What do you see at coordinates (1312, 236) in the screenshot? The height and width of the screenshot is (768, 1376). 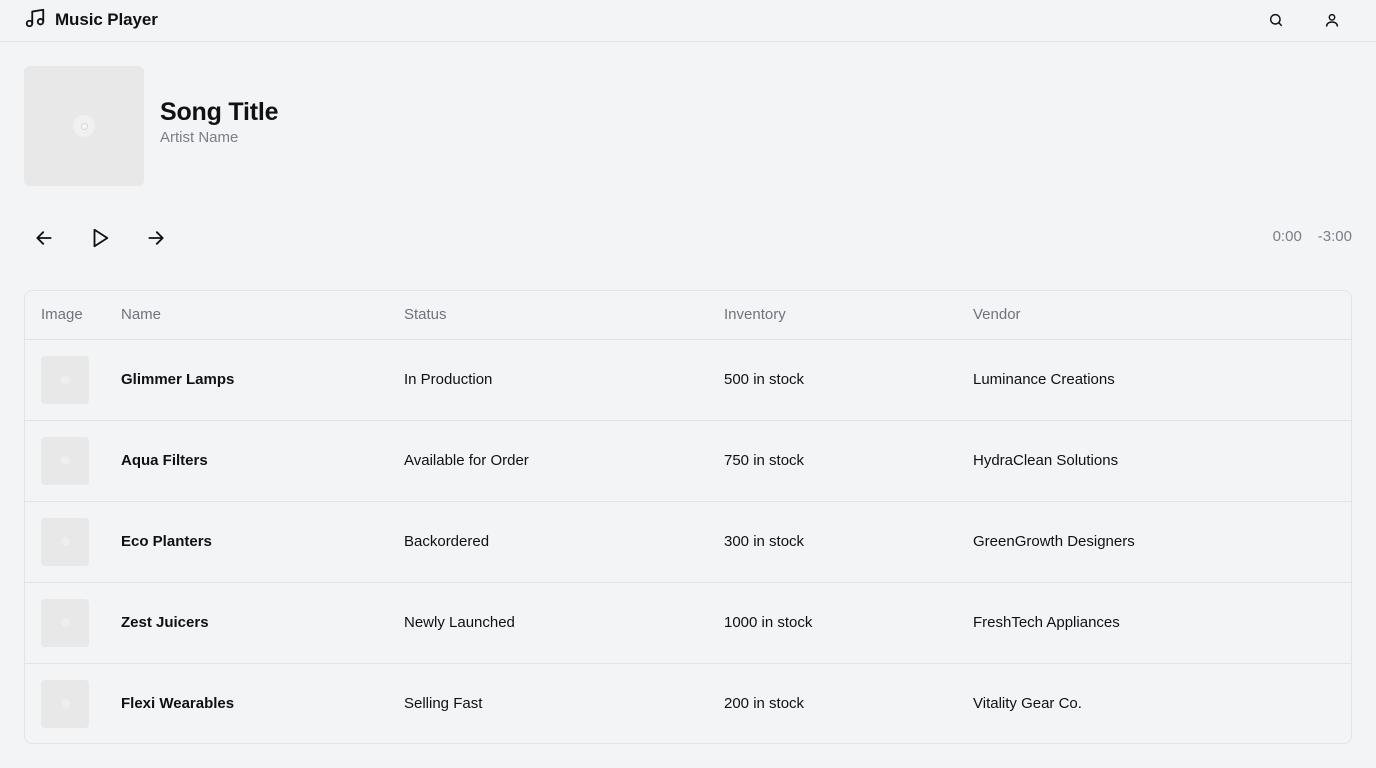 I see `time-display: 0:00 -3:00` at bounding box center [1312, 236].